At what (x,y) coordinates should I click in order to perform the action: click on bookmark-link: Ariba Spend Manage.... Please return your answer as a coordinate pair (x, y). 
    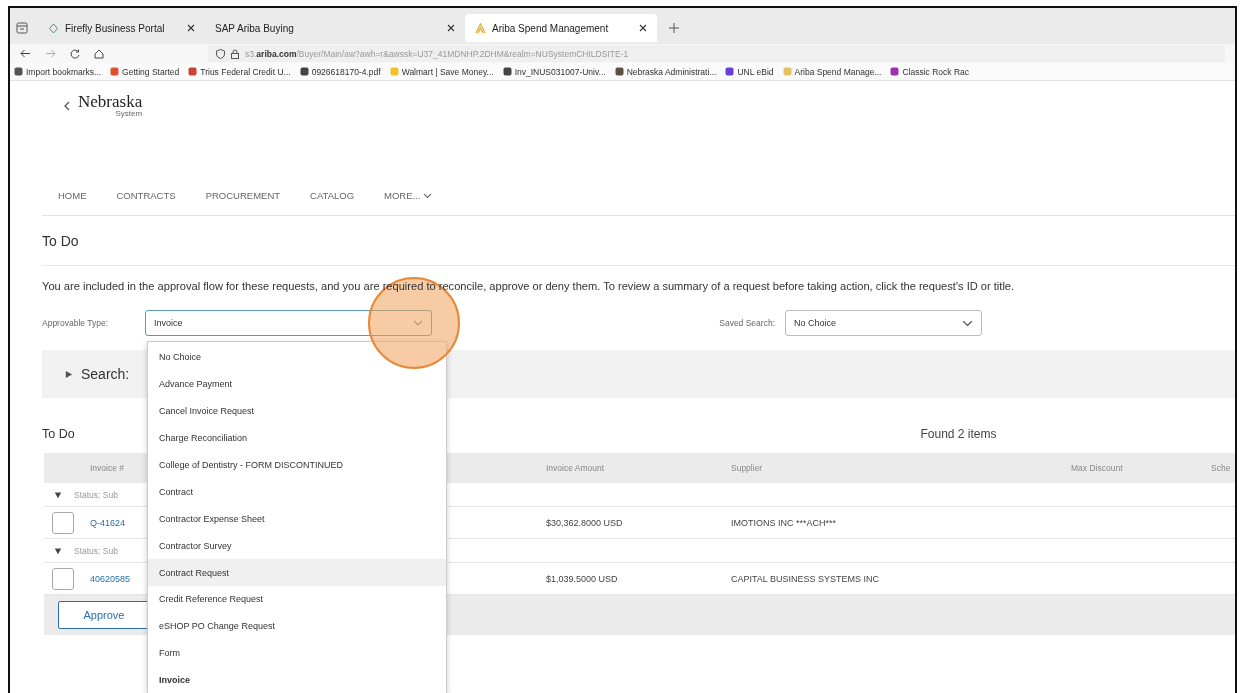
    Looking at the image, I should click on (832, 71).